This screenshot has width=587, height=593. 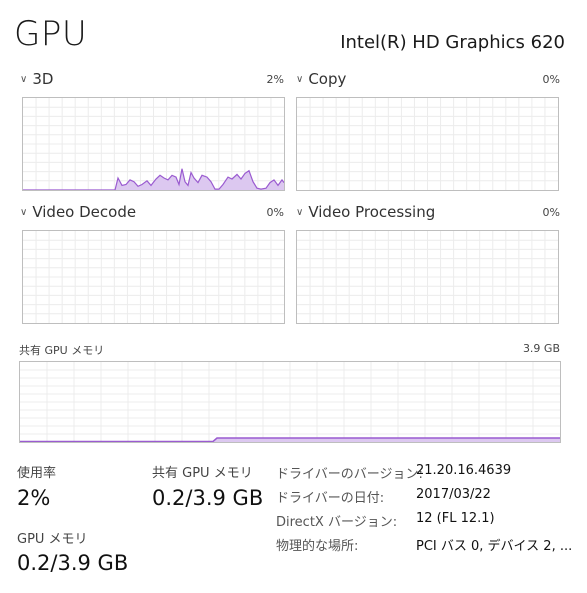 I want to click on engine-graph-video-decode-svg, so click(x=153, y=277).